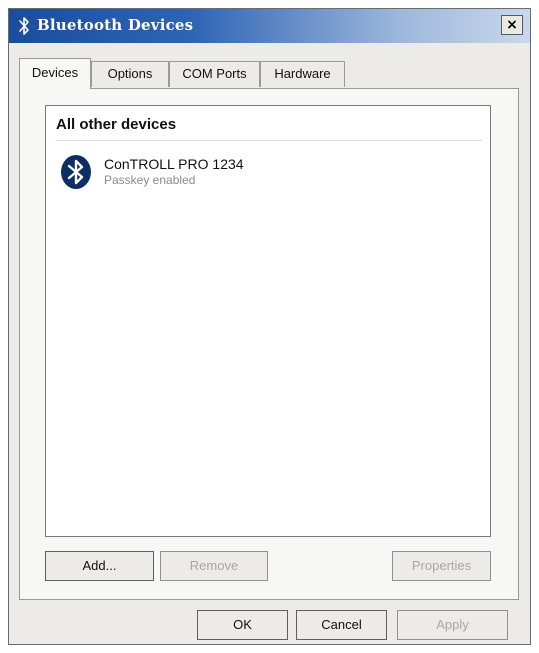 The width and height of the screenshot is (539, 653). I want to click on list-item: ConTROLL PRO 1234 Passkey enabled, so click(204, 170).